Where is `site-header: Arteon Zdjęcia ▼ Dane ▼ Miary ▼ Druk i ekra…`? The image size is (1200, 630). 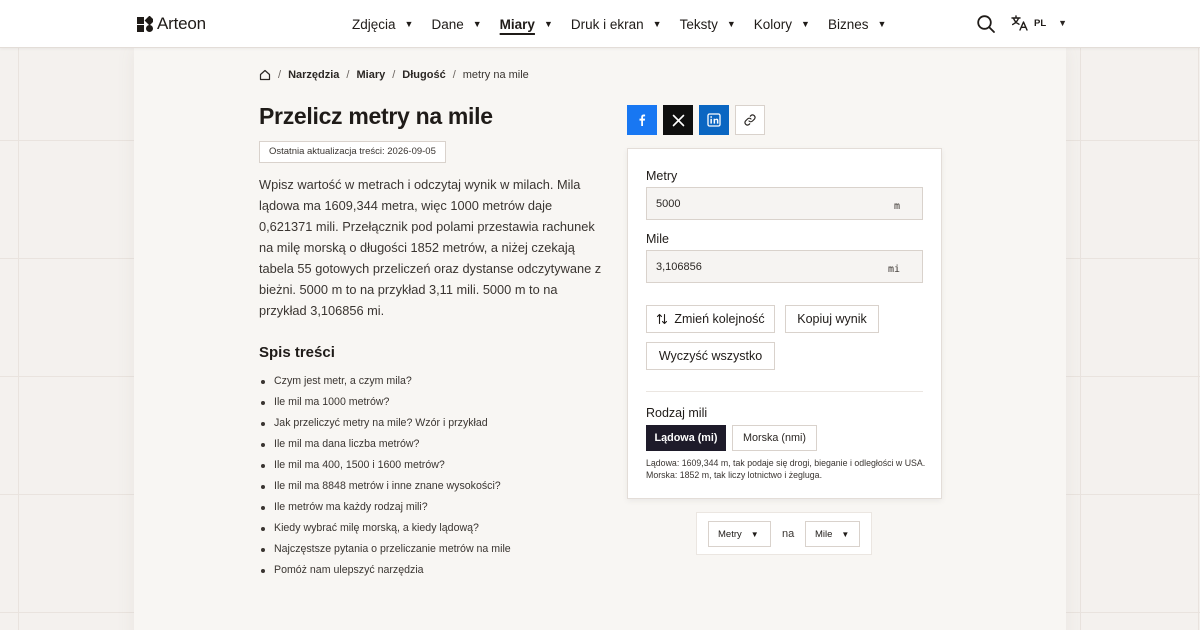 site-header: Arteon Zdjęcia ▼ Dane ▼ Miary ▼ Druk i ekra… is located at coordinates (600, 24).